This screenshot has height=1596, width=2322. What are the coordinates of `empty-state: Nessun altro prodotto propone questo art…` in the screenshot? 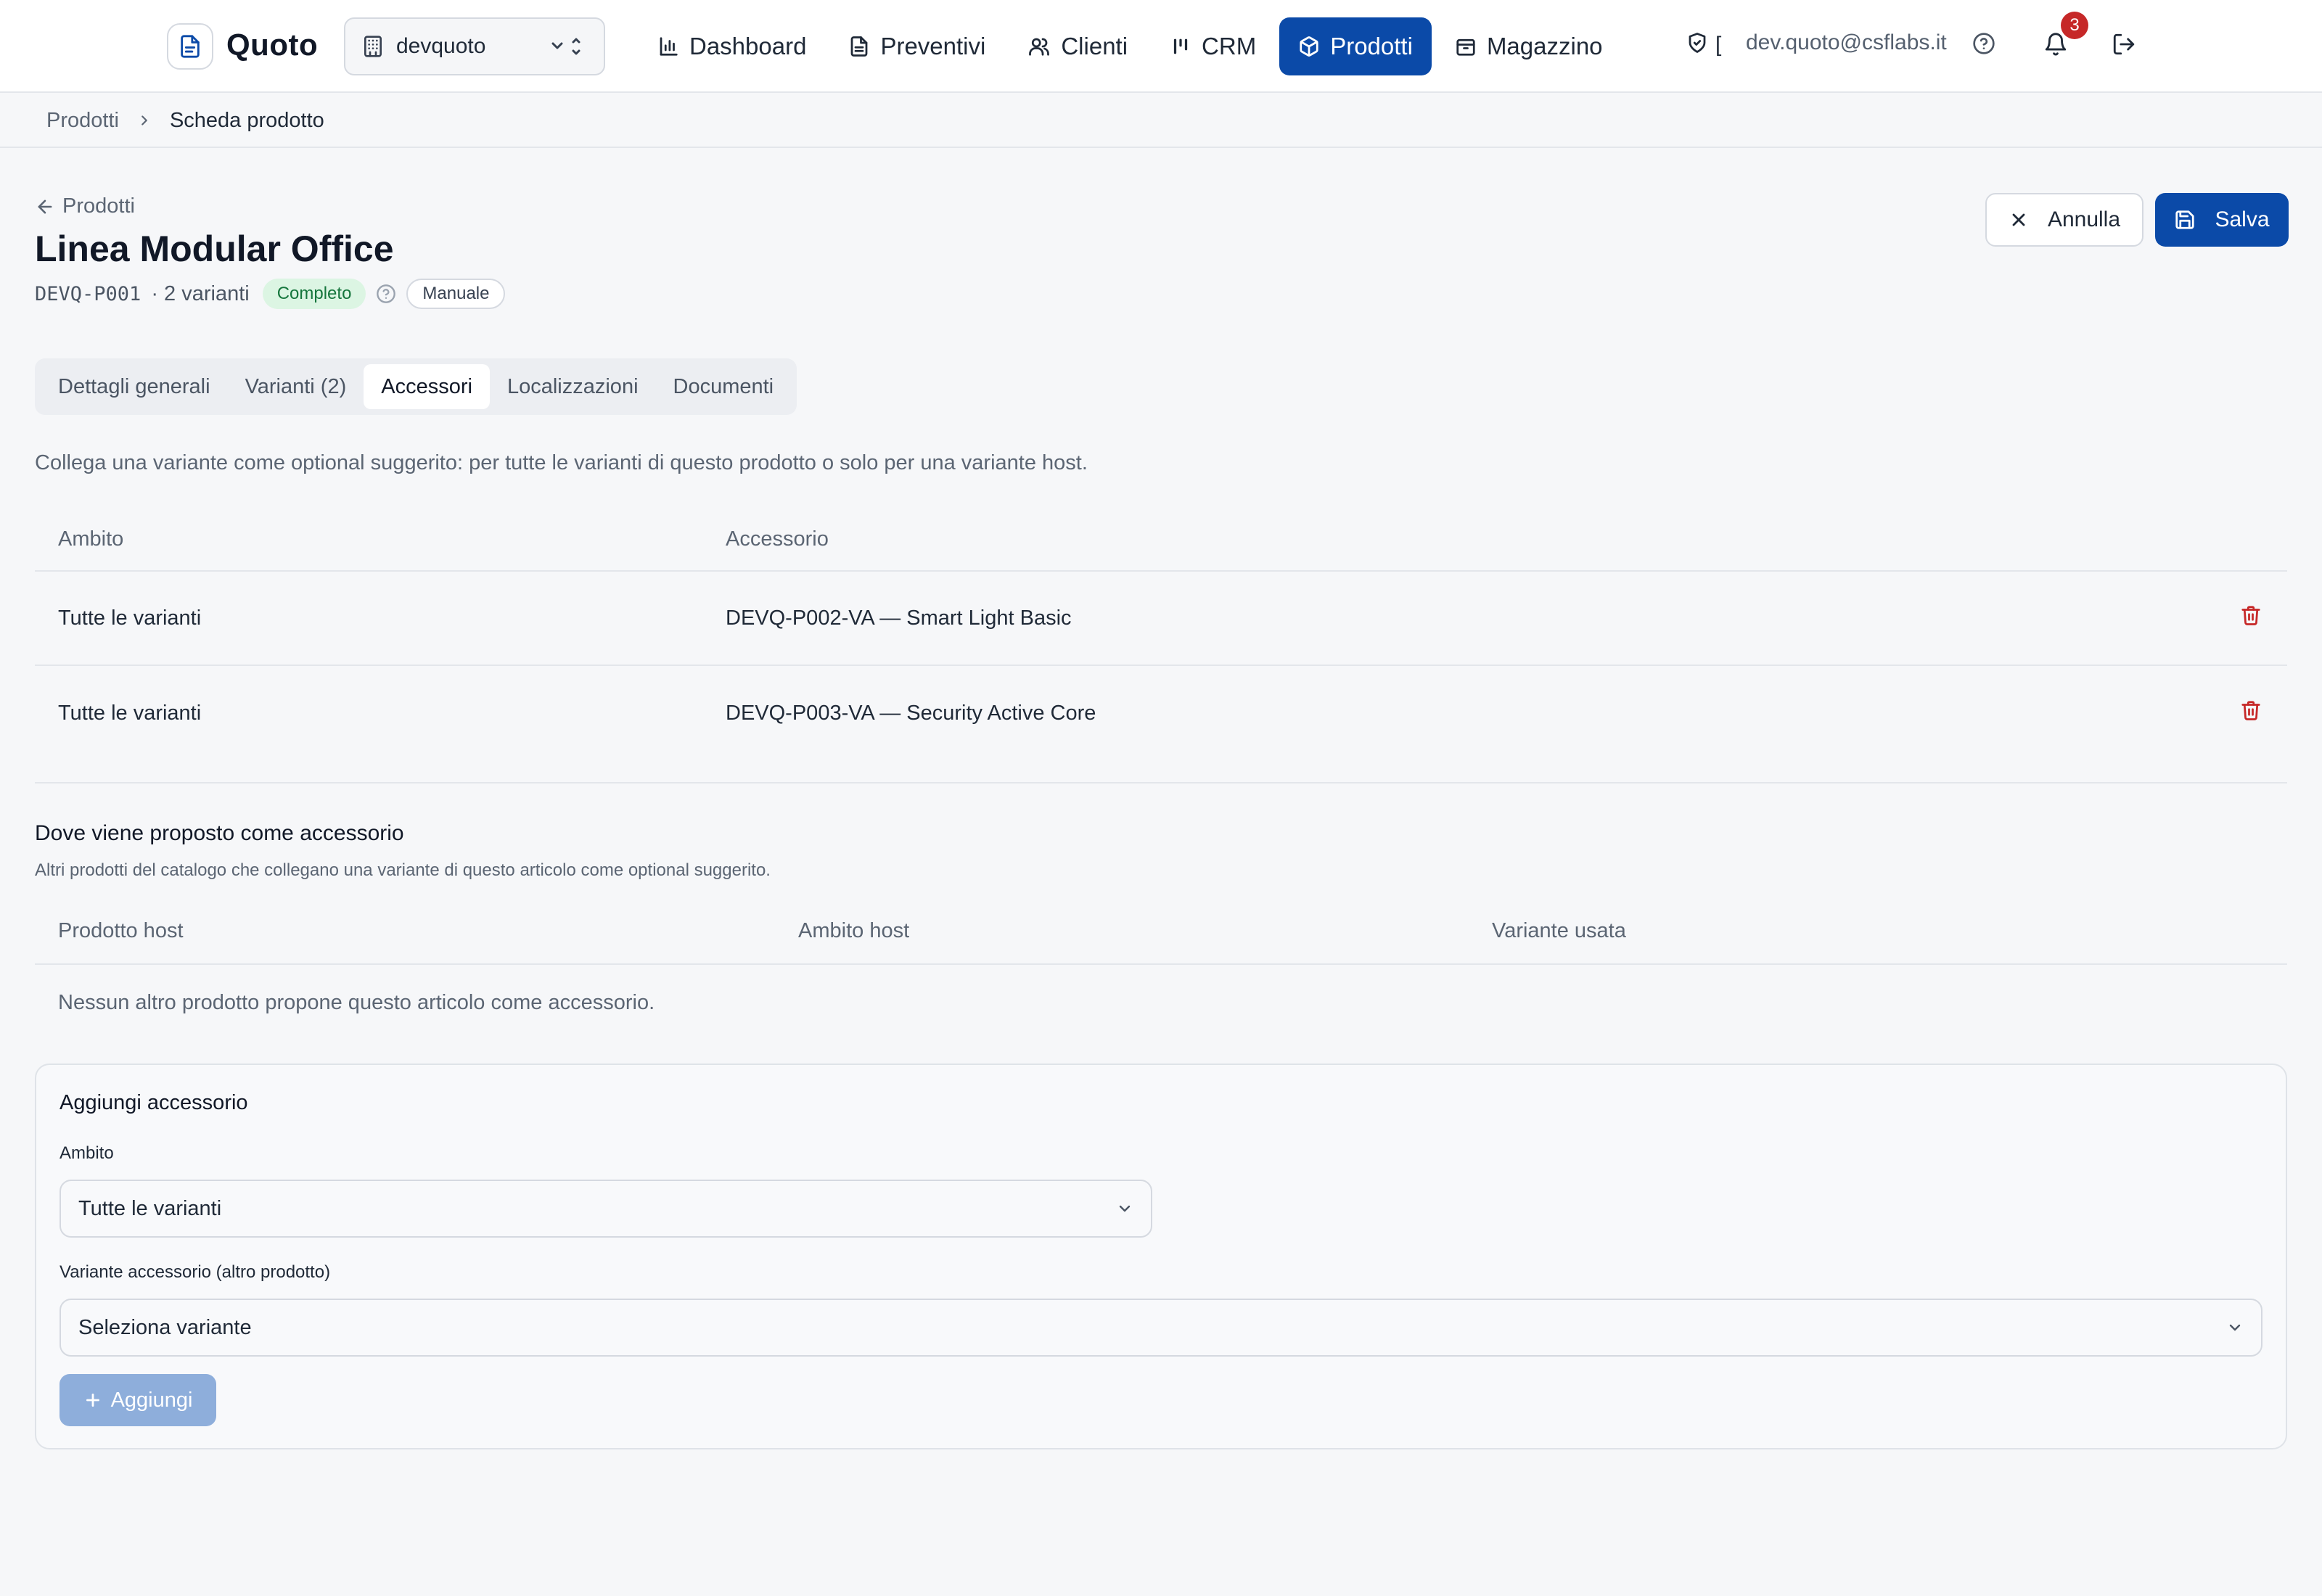 It's located at (356, 1002).